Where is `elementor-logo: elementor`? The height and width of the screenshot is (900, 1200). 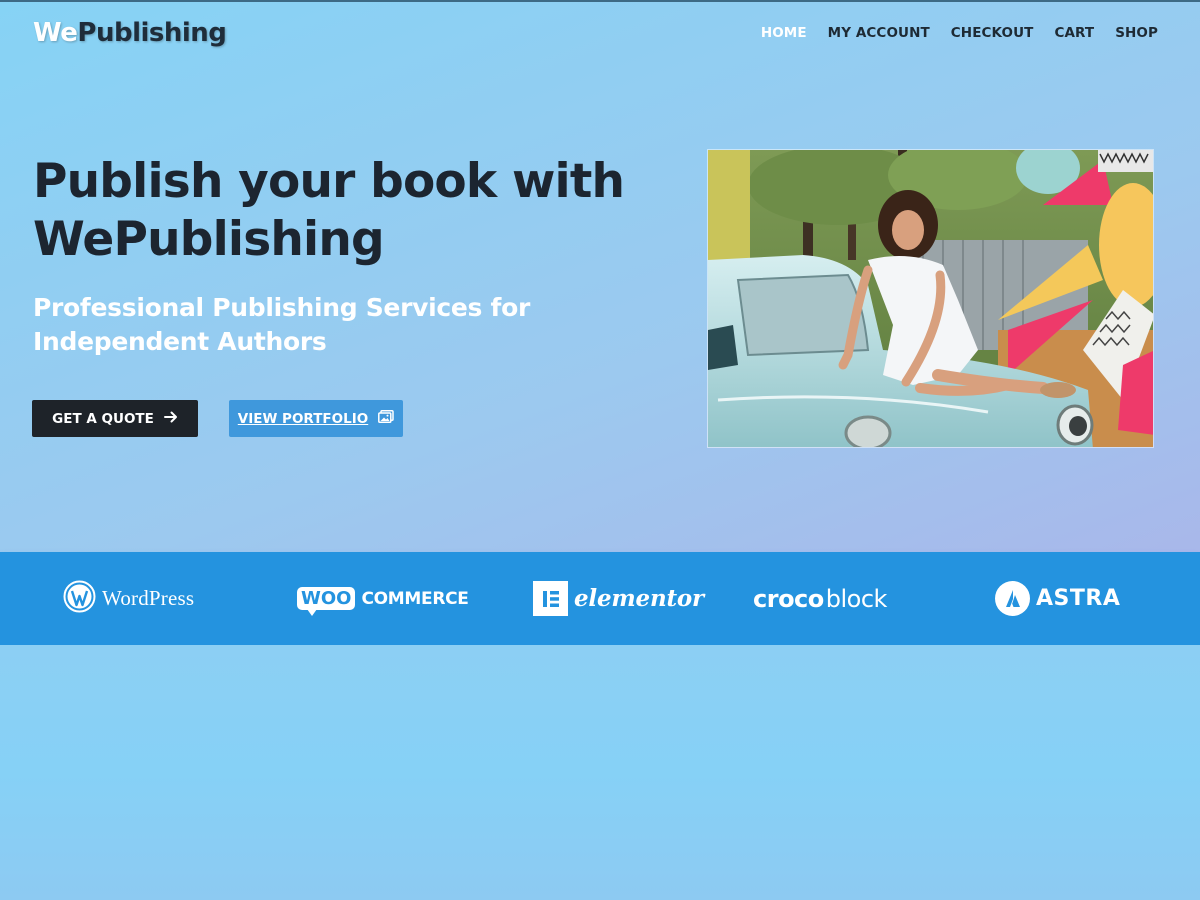 elementor-logo: elementor is located at coordinates (618, 598).